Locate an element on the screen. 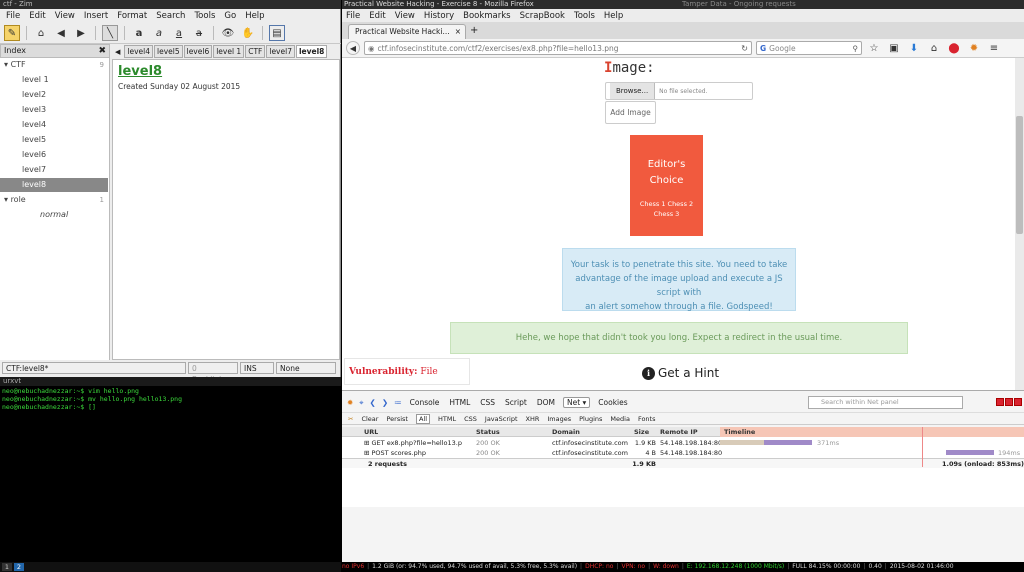  tab-level7: level7 is located at coordinates (280, 51).